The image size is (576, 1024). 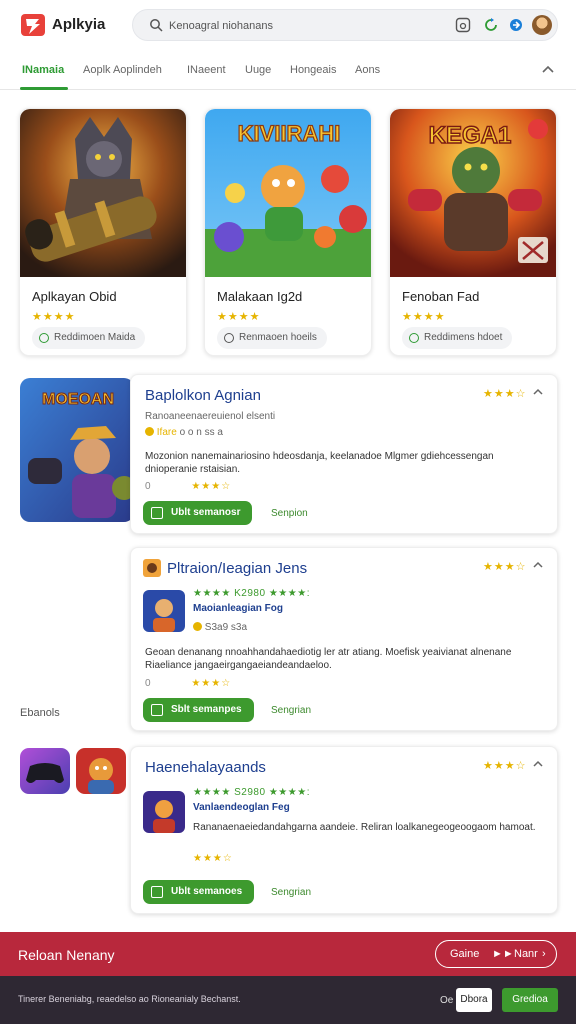 I want to click on art-title-text: MOEOAN, so click(x=78, y=399).